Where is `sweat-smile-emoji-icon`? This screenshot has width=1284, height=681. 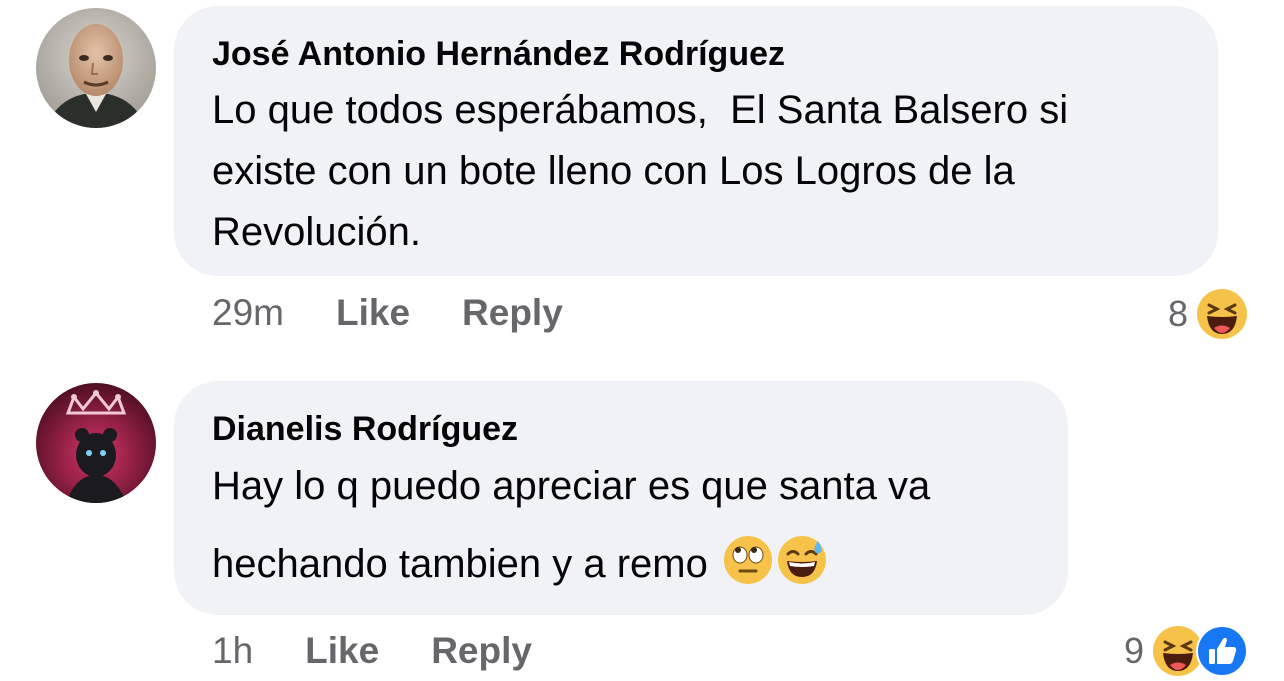
sweat-smile-emoji-icon is located at coordinates (801, 560).